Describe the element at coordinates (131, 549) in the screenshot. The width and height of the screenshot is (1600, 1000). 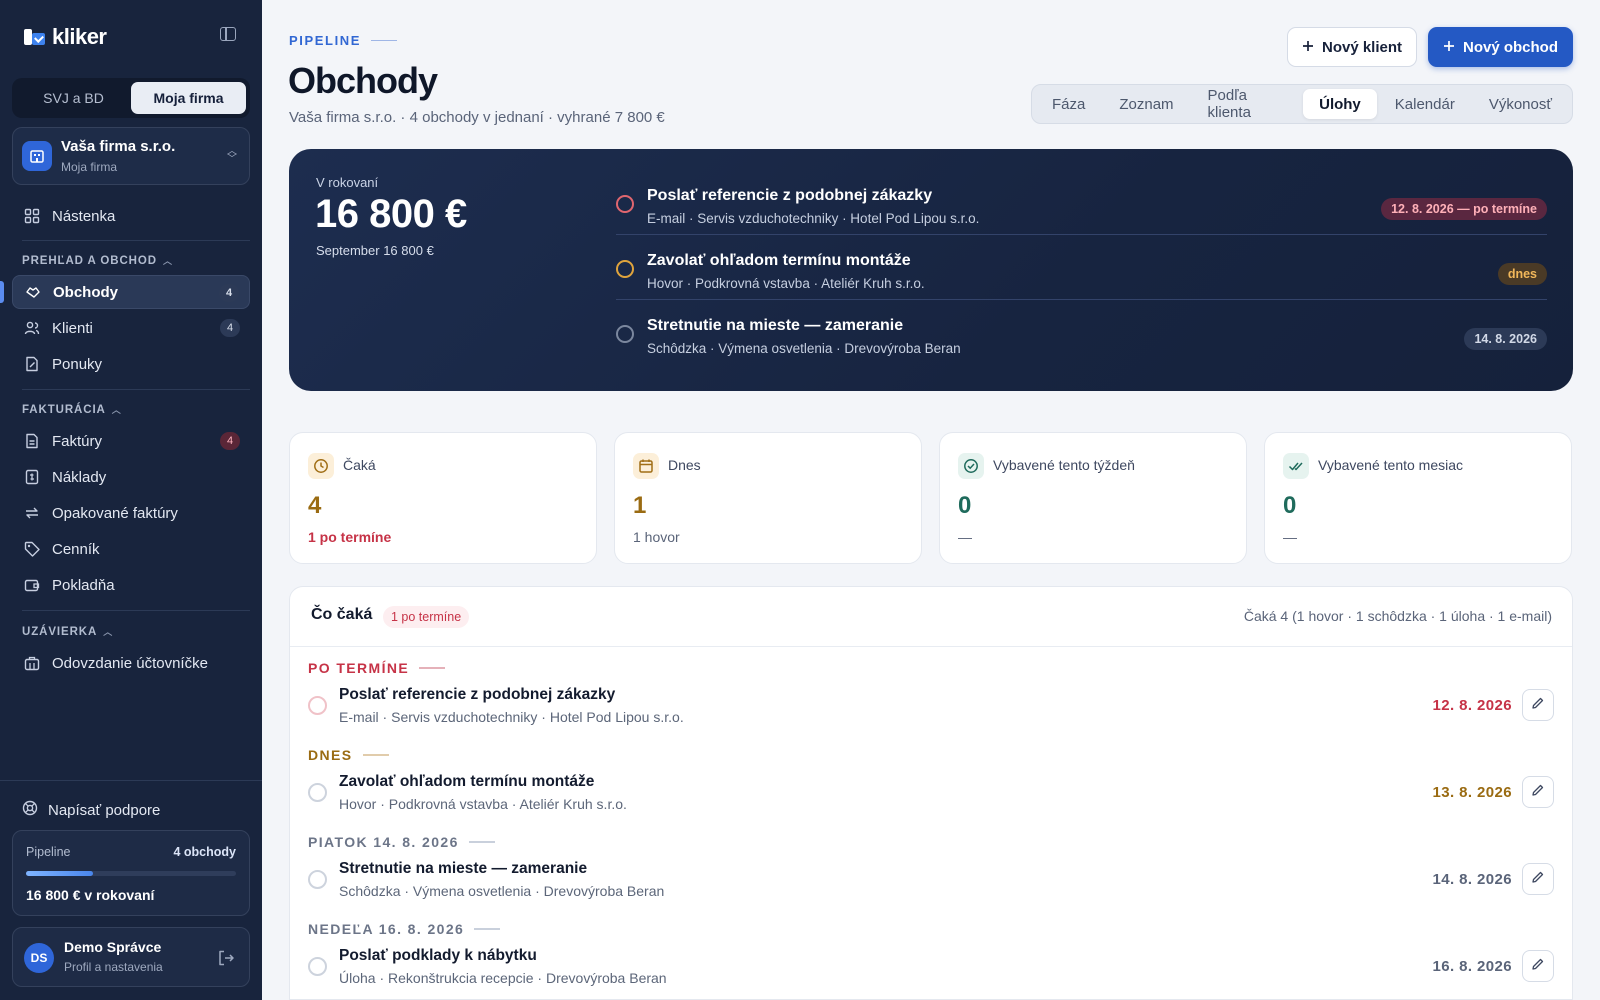
I see `sidebar-item-cennik: Cenník` at that location.